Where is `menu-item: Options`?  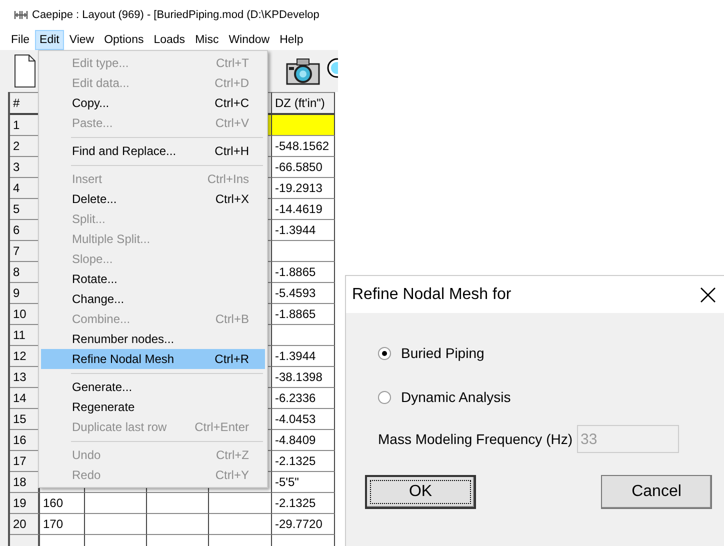
menu-item: Options is located at coordinates (124, 40).